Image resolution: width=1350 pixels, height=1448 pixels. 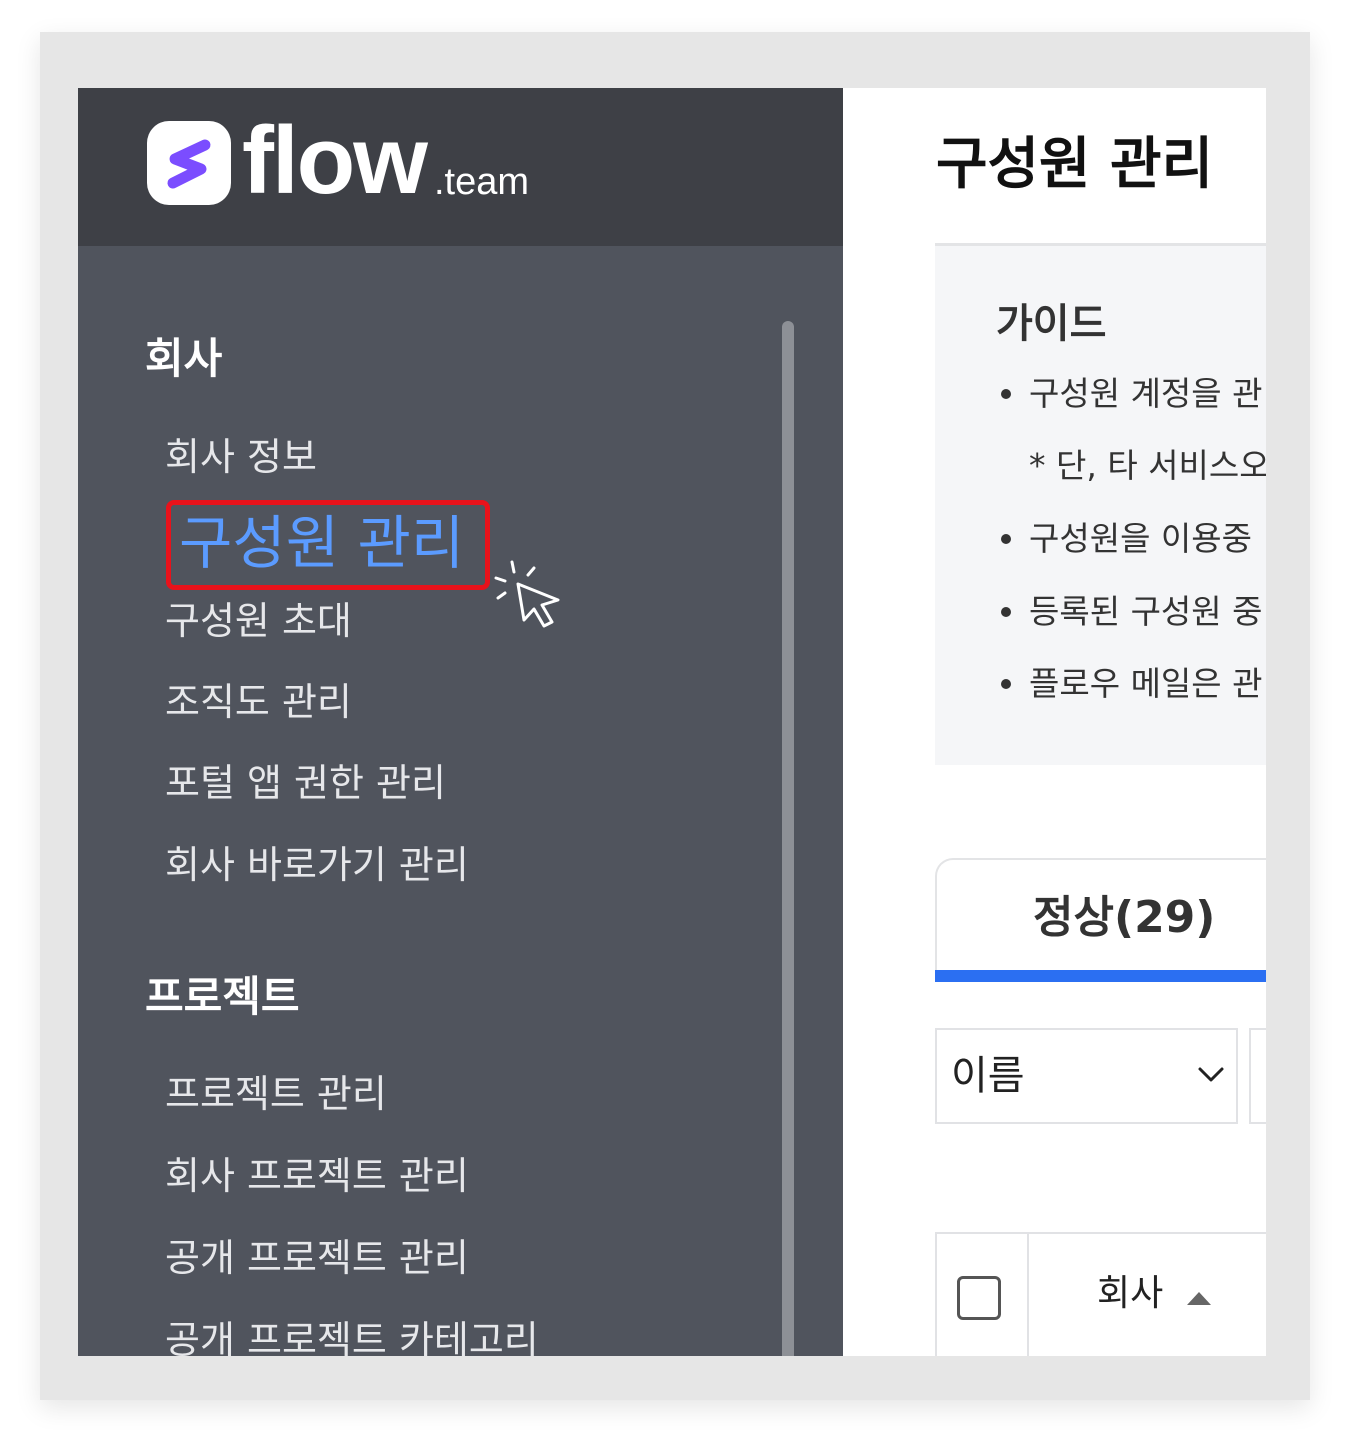 What do you see at coordinates (988, 1076) in the screenshot?
I see `select-value: 이름` at bounding box center [988, 1076].